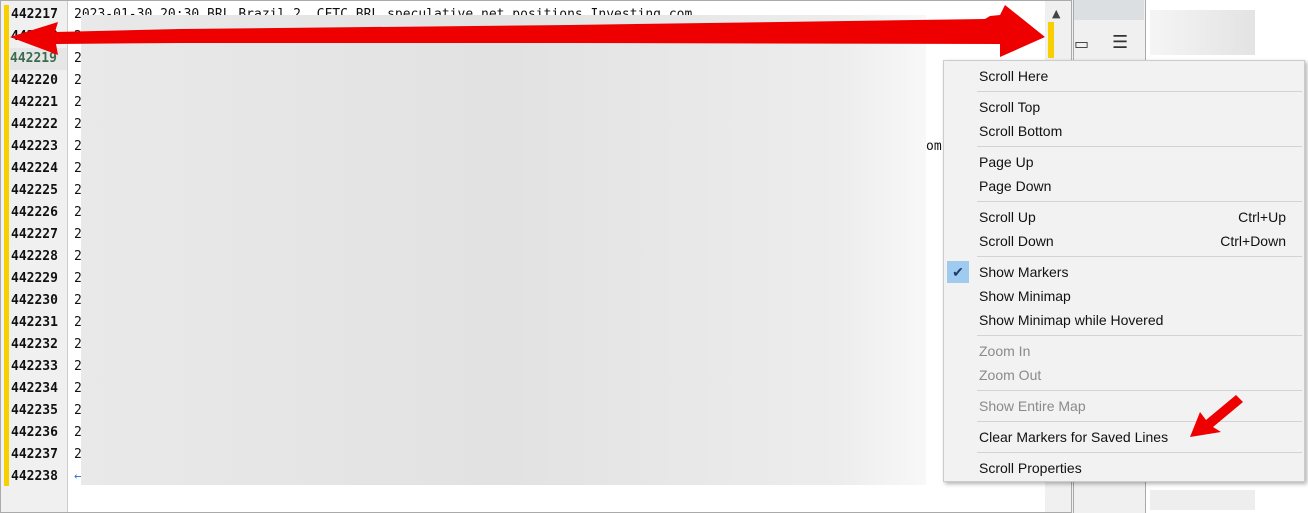 The height and width of the screenshot is (513, 1308). What do you see at coordinates (1016, 241) in the screenshot?
I see `menu-item-label: Scroll Down` at bounding box center [1016, 241].